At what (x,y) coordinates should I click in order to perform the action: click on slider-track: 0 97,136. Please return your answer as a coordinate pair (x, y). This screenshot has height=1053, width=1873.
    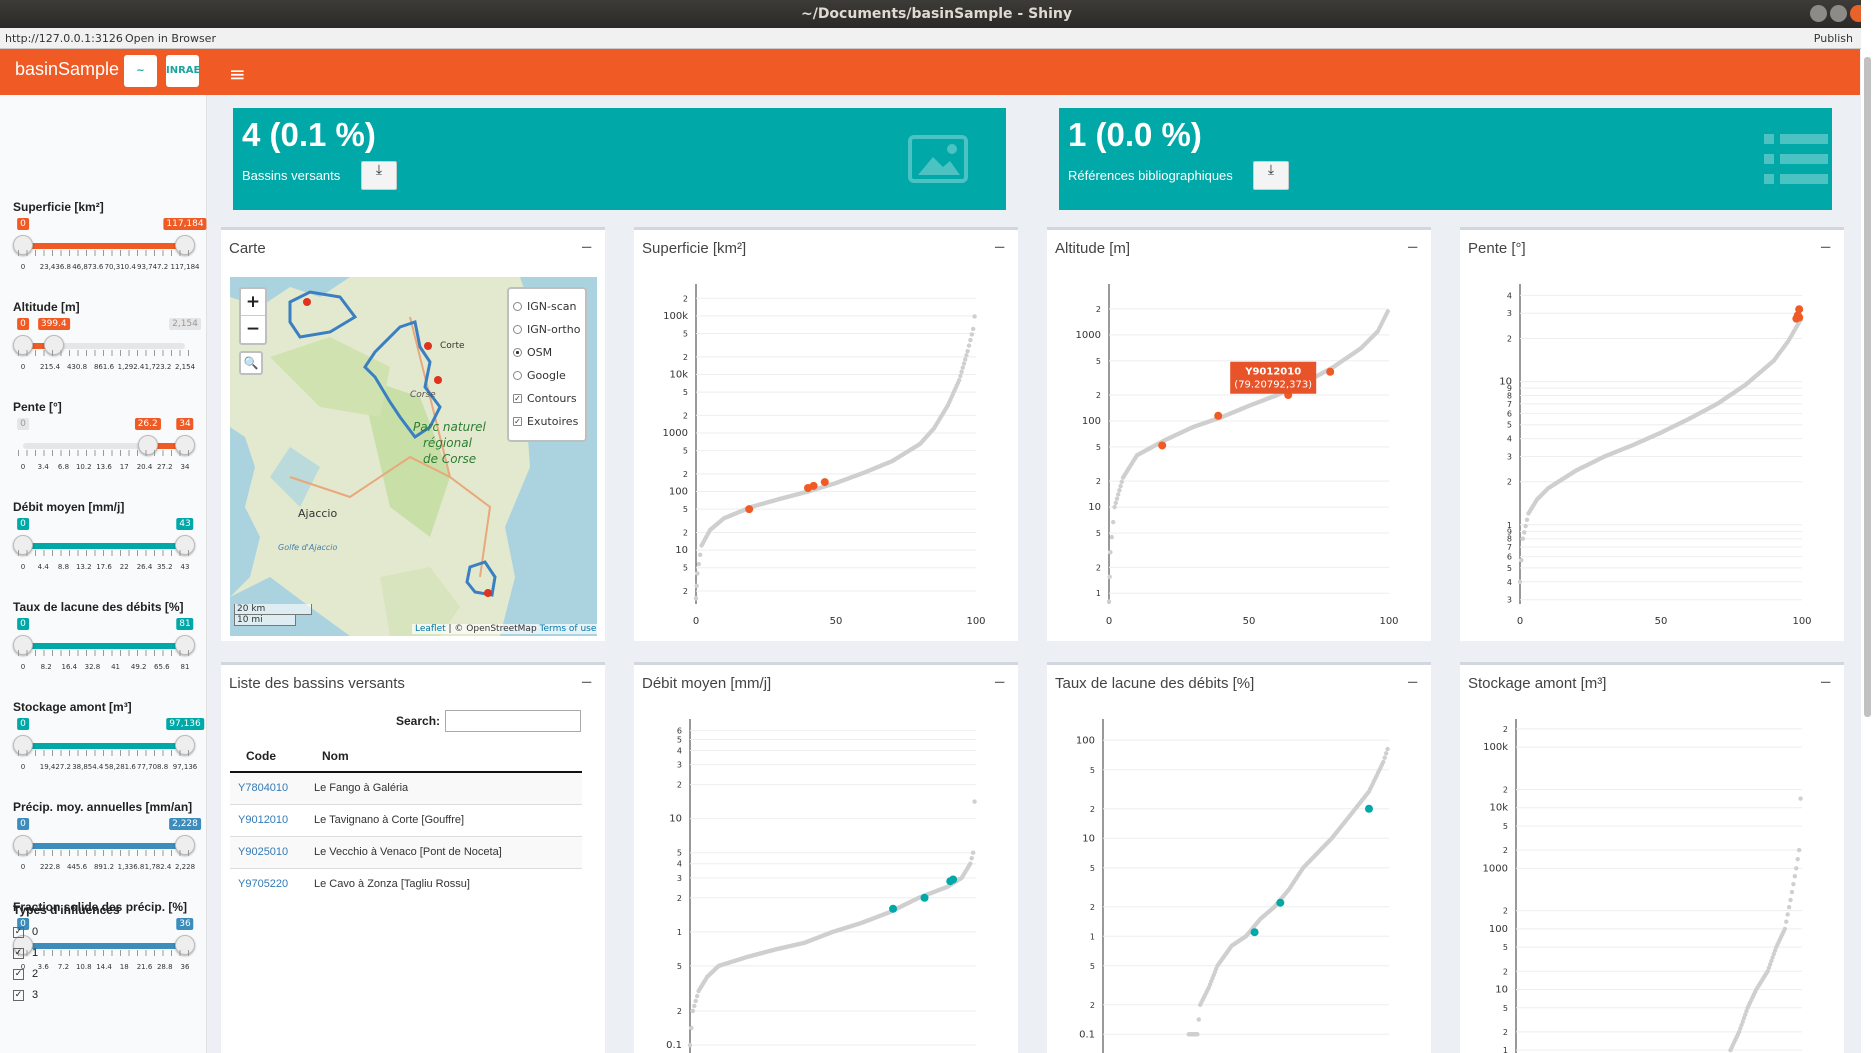
    Looking at the image, I should click on (108, 736).